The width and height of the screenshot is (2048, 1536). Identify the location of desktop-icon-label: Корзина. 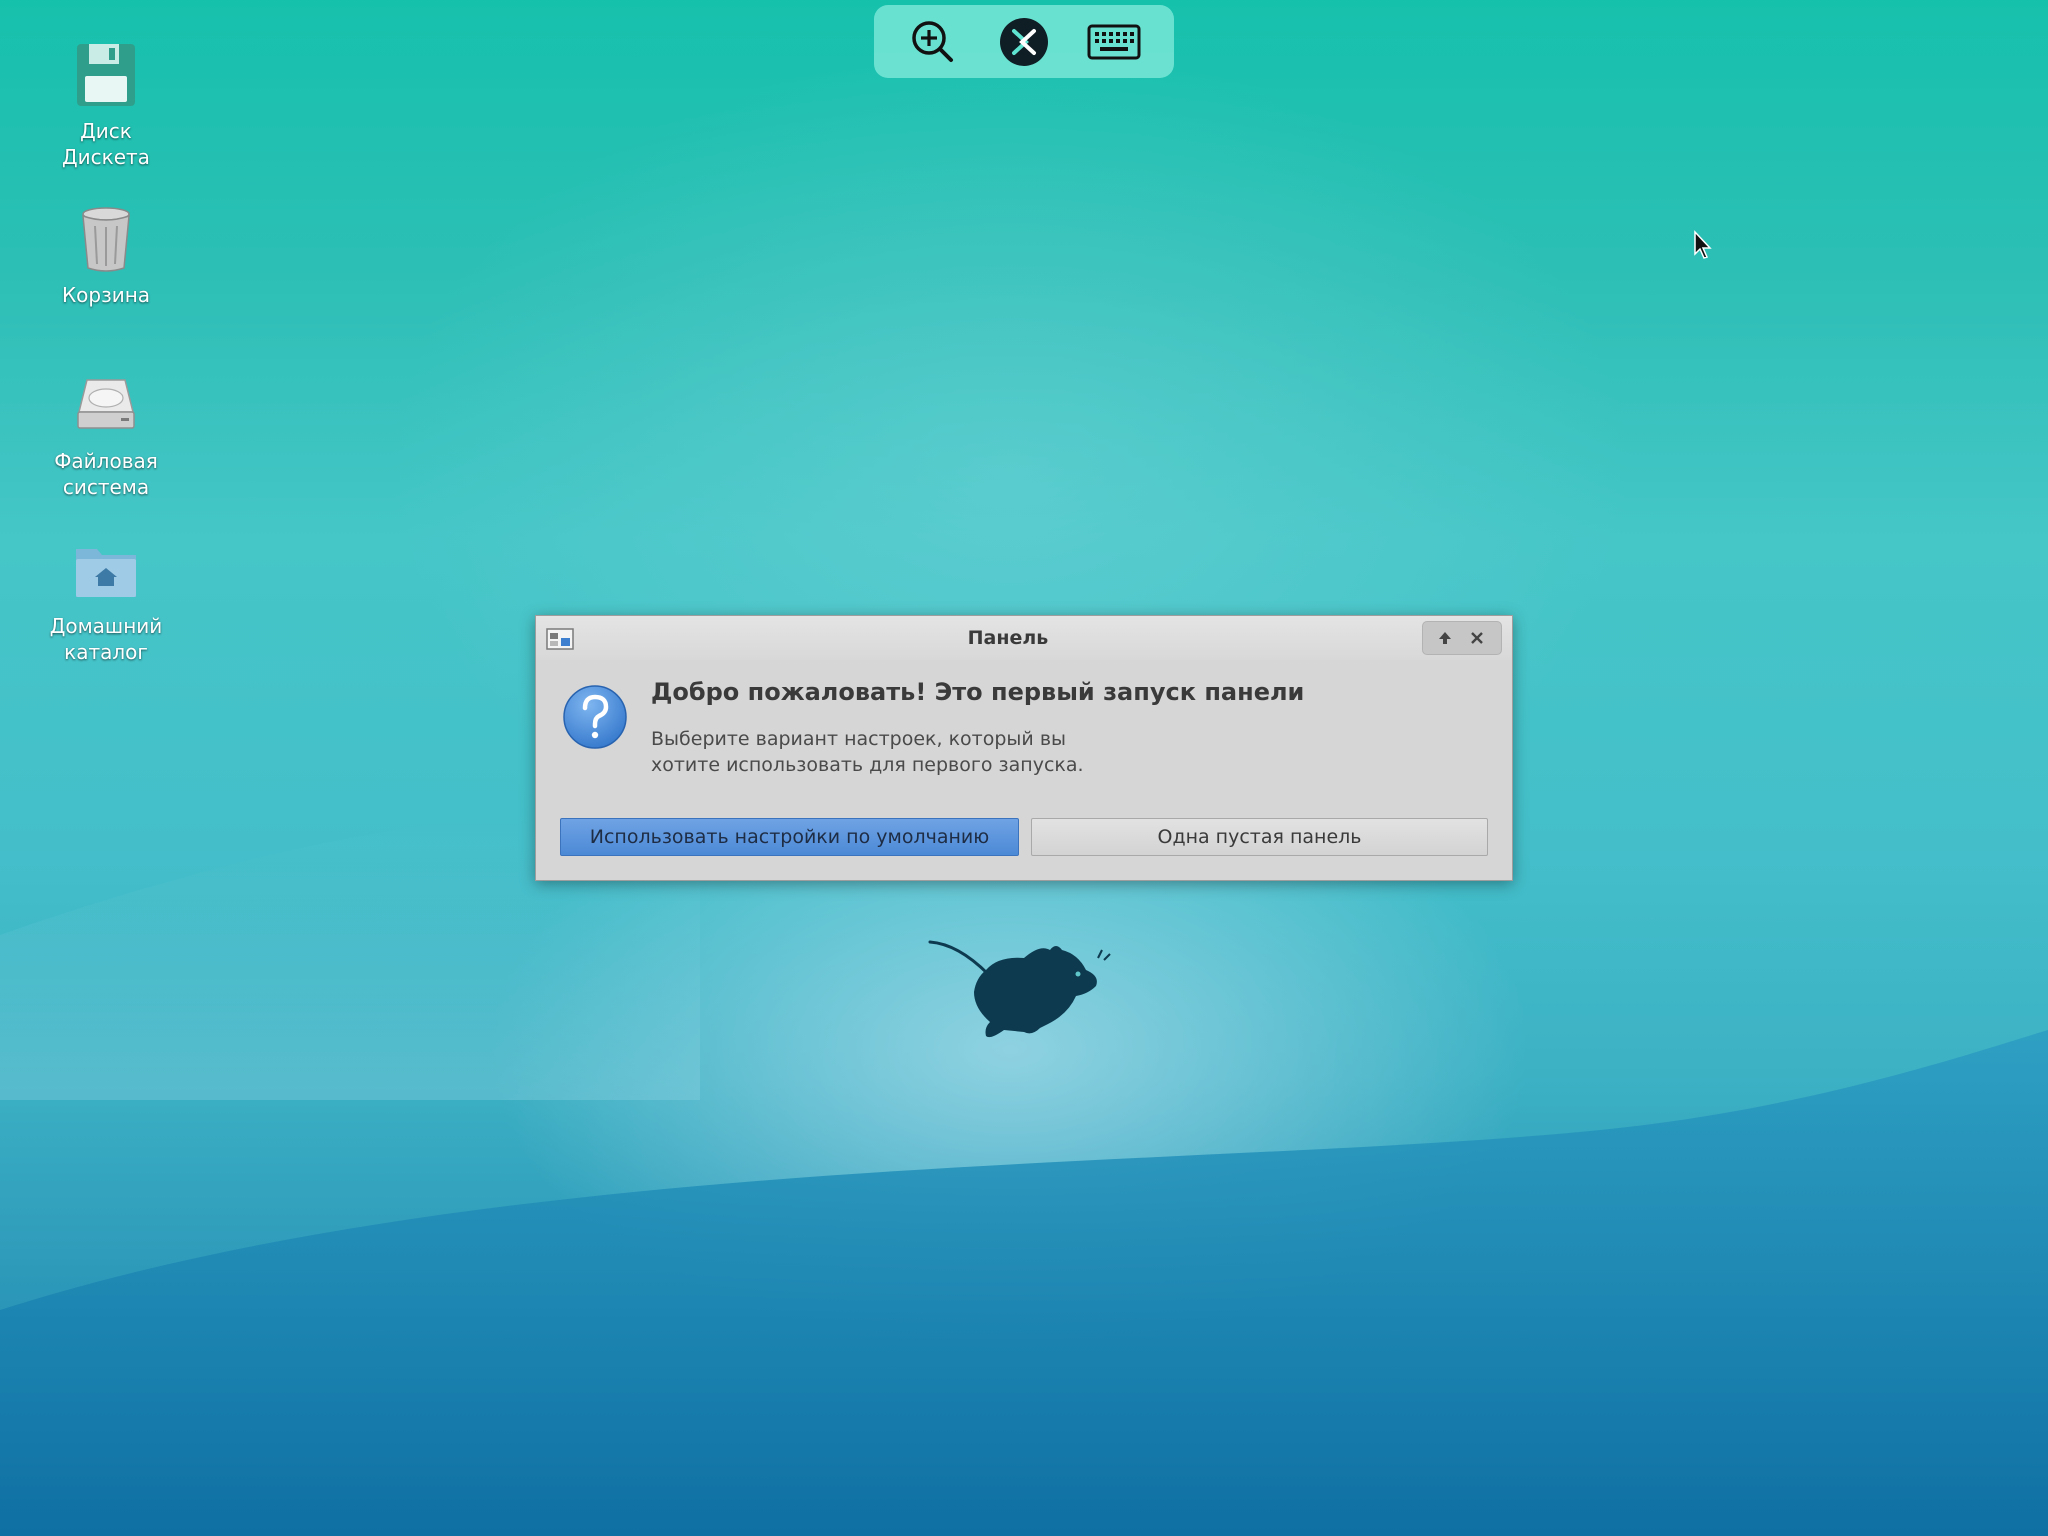
(106, 295).